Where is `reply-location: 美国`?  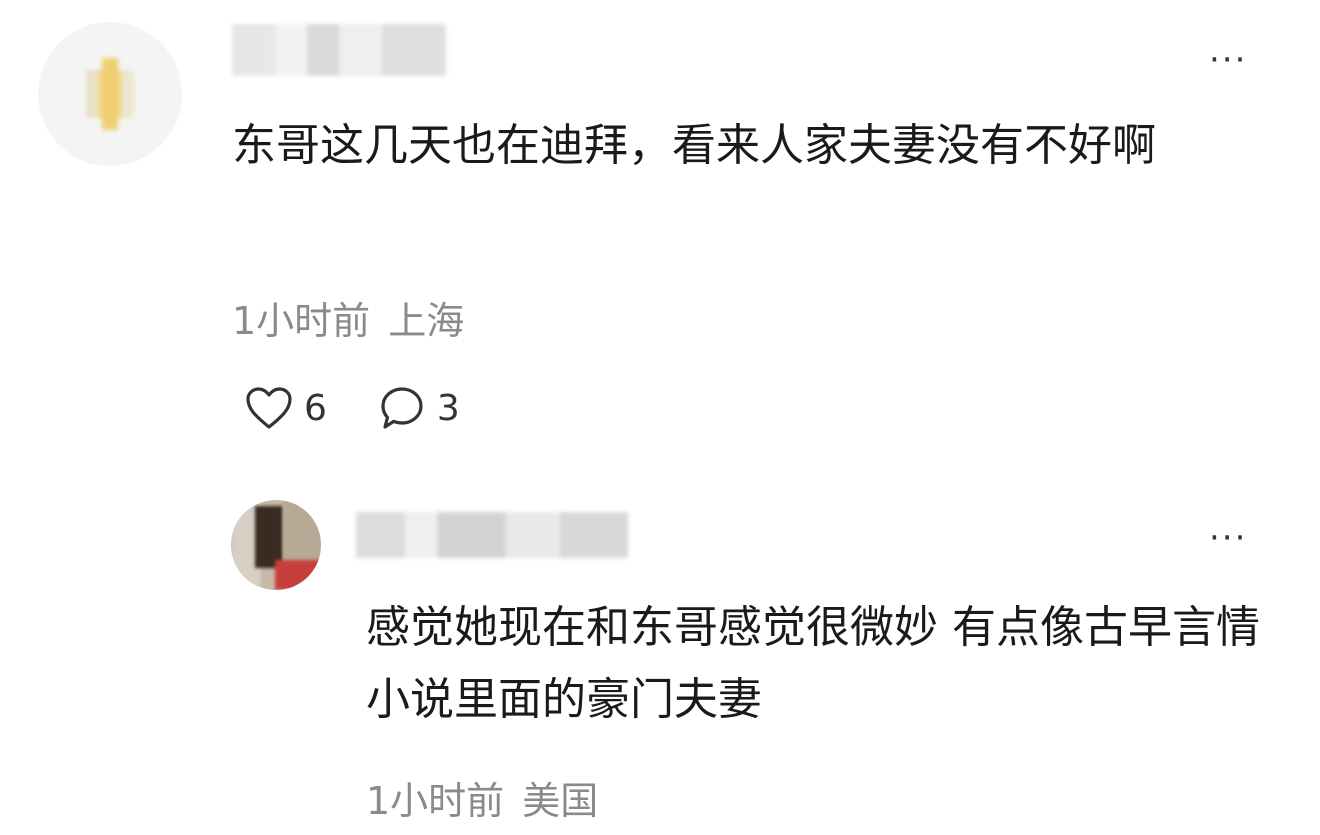
reply-location: 美国 is located at coordinates (560, 801).